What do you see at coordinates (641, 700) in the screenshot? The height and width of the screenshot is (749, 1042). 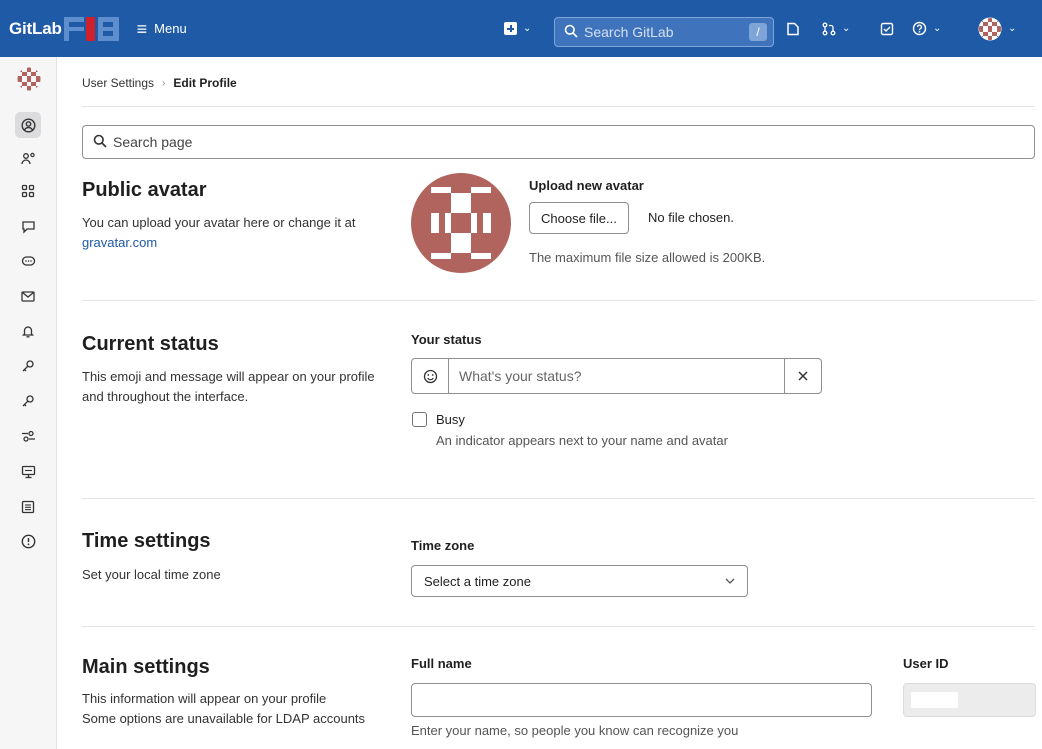 I see `full-name-input` at bounding box center [641, 700].